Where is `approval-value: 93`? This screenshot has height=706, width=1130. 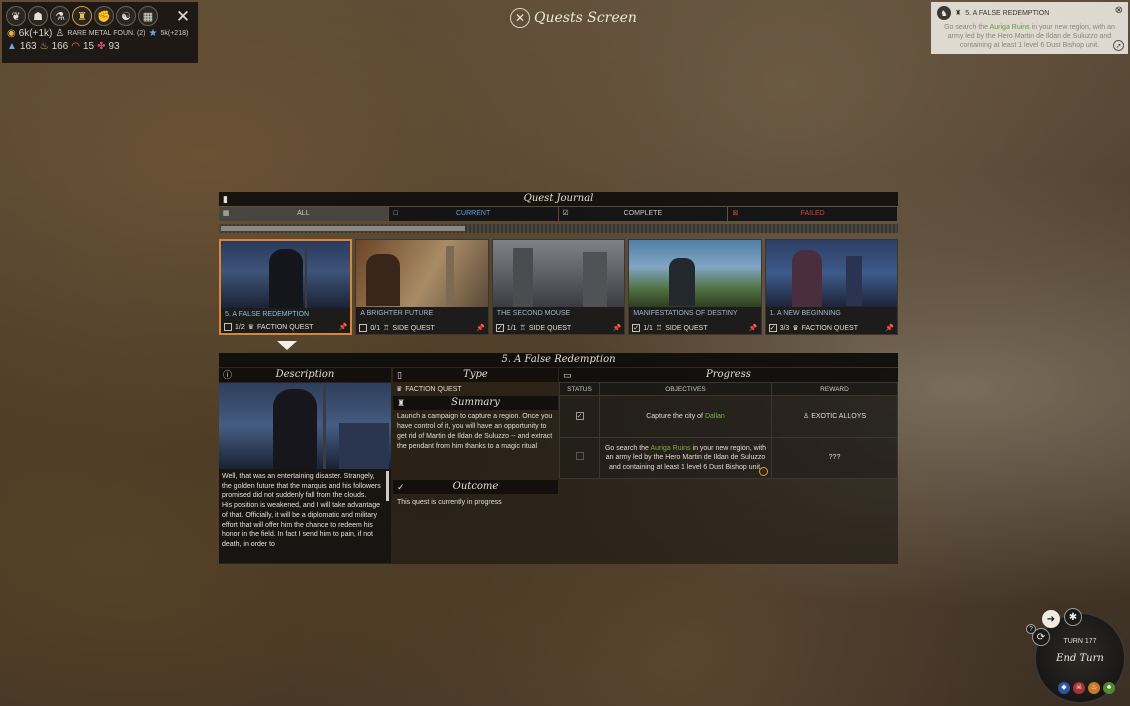 approval-value: 93 is located at coordinates (114, 46).